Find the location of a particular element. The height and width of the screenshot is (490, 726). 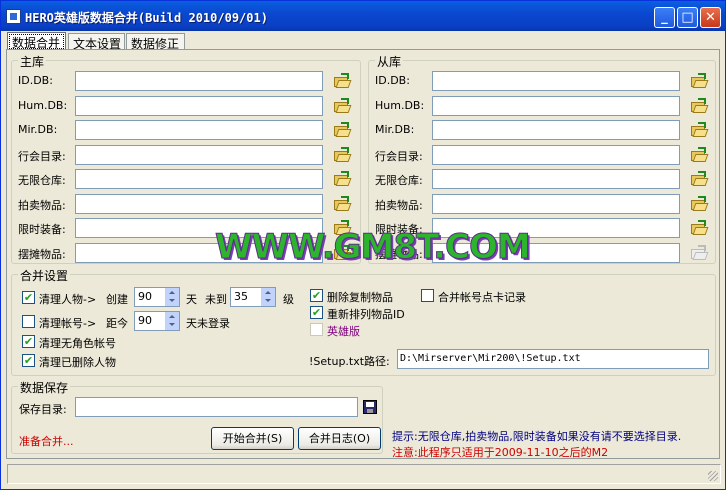

close-icon: ✕ is located at coordinates (710, 17).